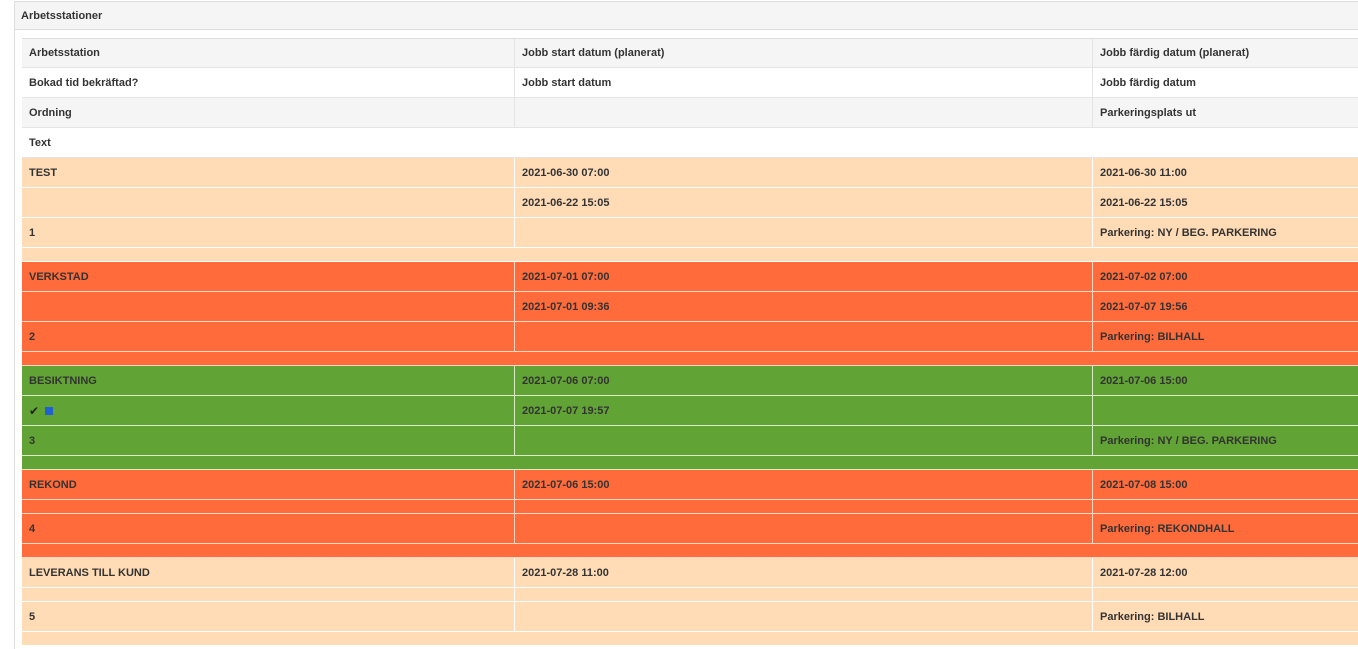  Describe the element at coordinates (1148, 112) in the screenshot. I see `header-parking: Parkeringsplats ut` at that location.